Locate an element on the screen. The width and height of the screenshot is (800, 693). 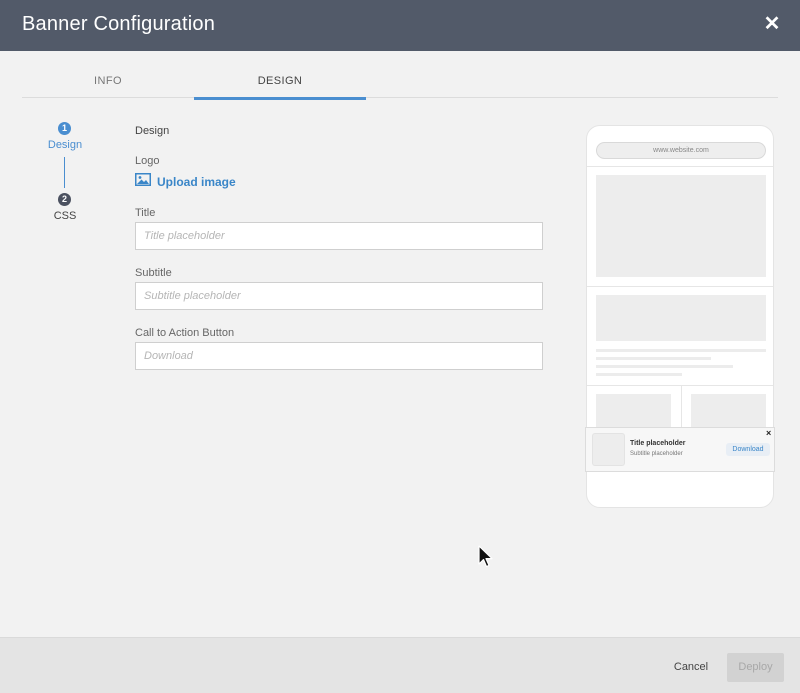
modal-footer: Cancel Deploy is located at coordinates (400, 665).